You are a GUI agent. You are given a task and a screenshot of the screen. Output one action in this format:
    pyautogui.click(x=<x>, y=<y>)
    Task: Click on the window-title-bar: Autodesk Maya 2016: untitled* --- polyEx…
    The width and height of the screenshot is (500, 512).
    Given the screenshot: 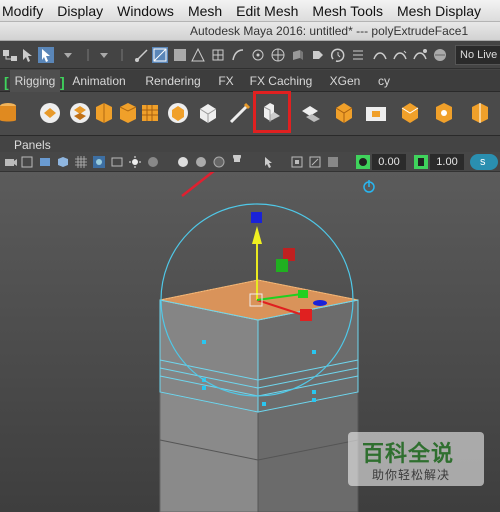 What is the action you would take?
    pyautogui.click(x=250, y=31)
    